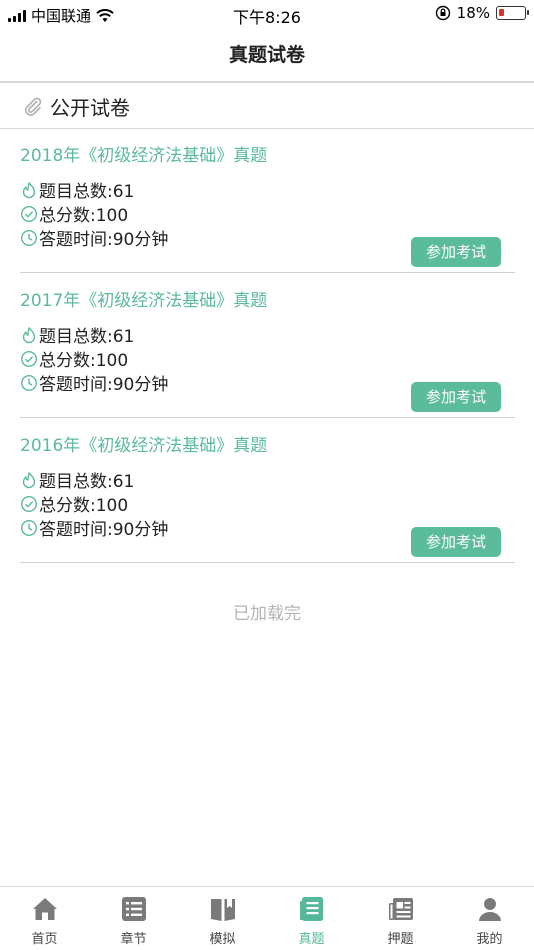 The height and width of the screenshot is (950, 534). What do you see at coordinates (143, 298) in the screenshot?
I see `exam-title: 2017年《初级经济法基础》真题` at bounding box center [143, 298].